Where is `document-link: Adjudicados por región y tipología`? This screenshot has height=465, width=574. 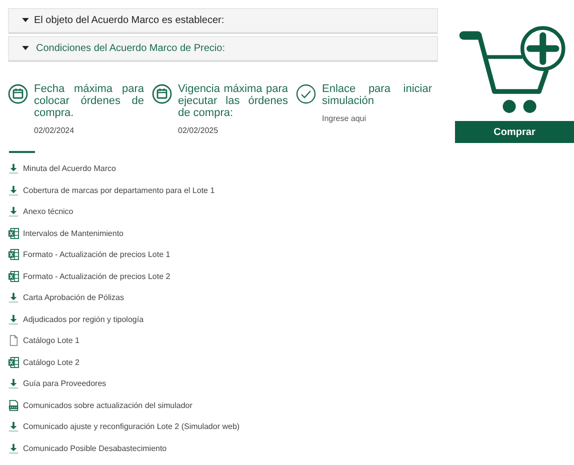 document-link: Adjudicados por región y tipología is located at coordinates (83, 319).